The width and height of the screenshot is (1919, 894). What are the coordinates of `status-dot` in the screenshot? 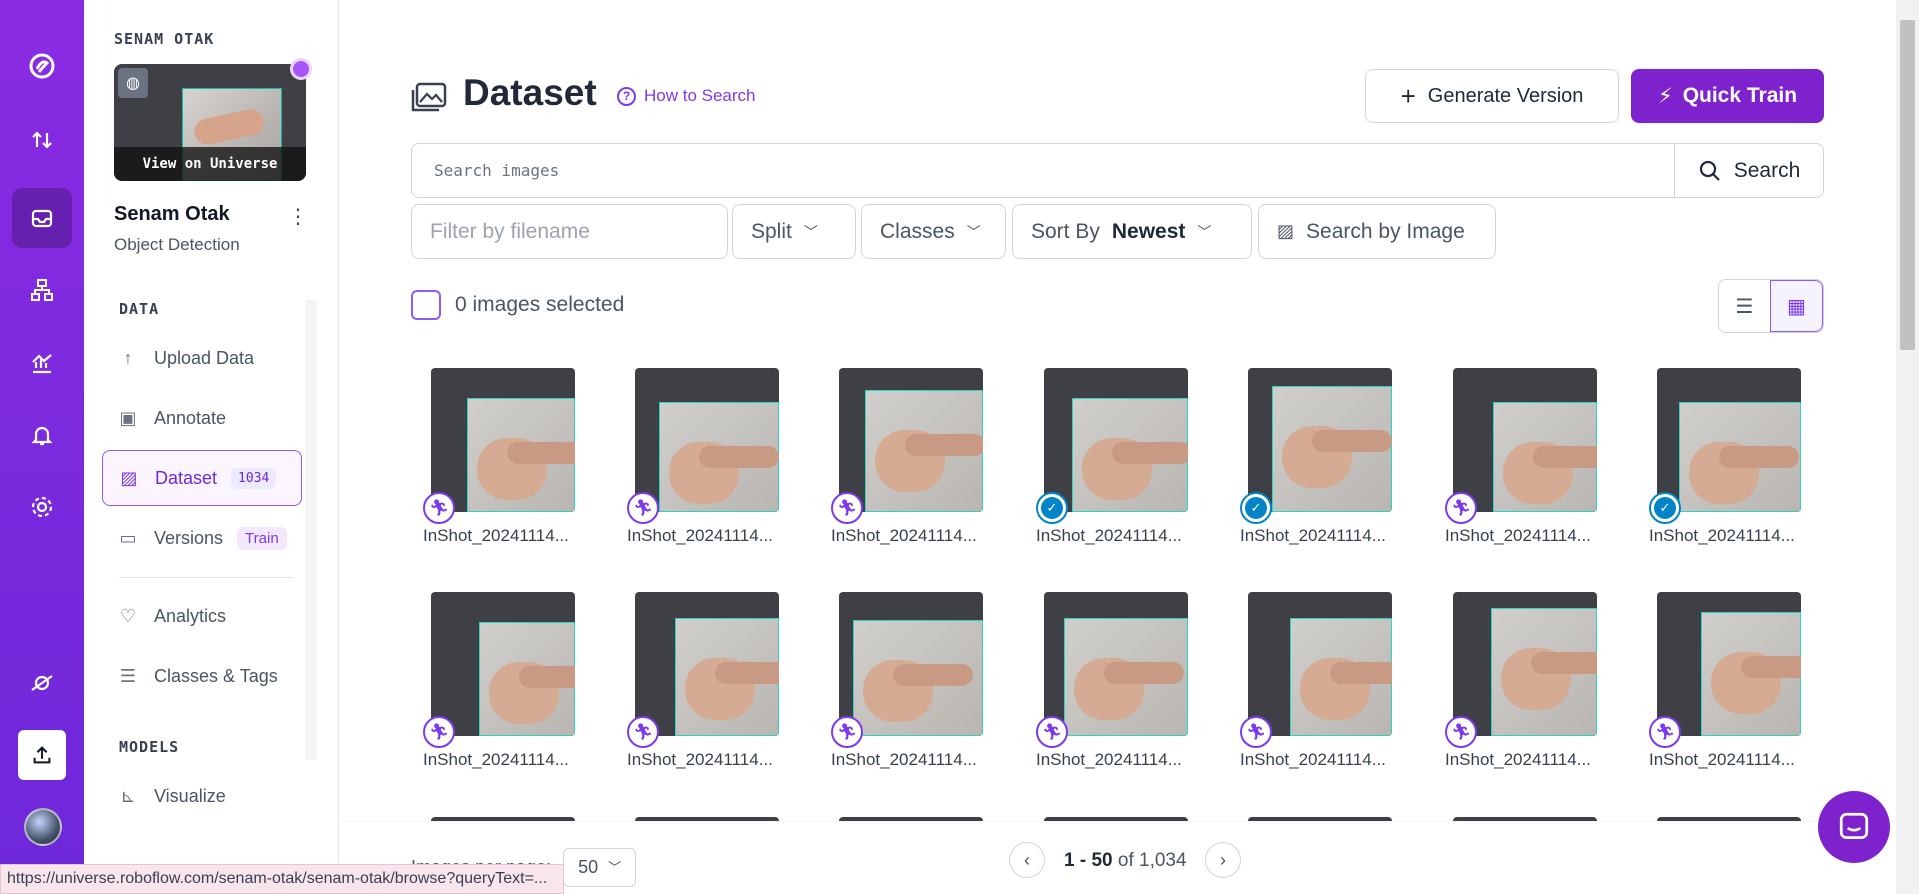 It's located at (301, 69).